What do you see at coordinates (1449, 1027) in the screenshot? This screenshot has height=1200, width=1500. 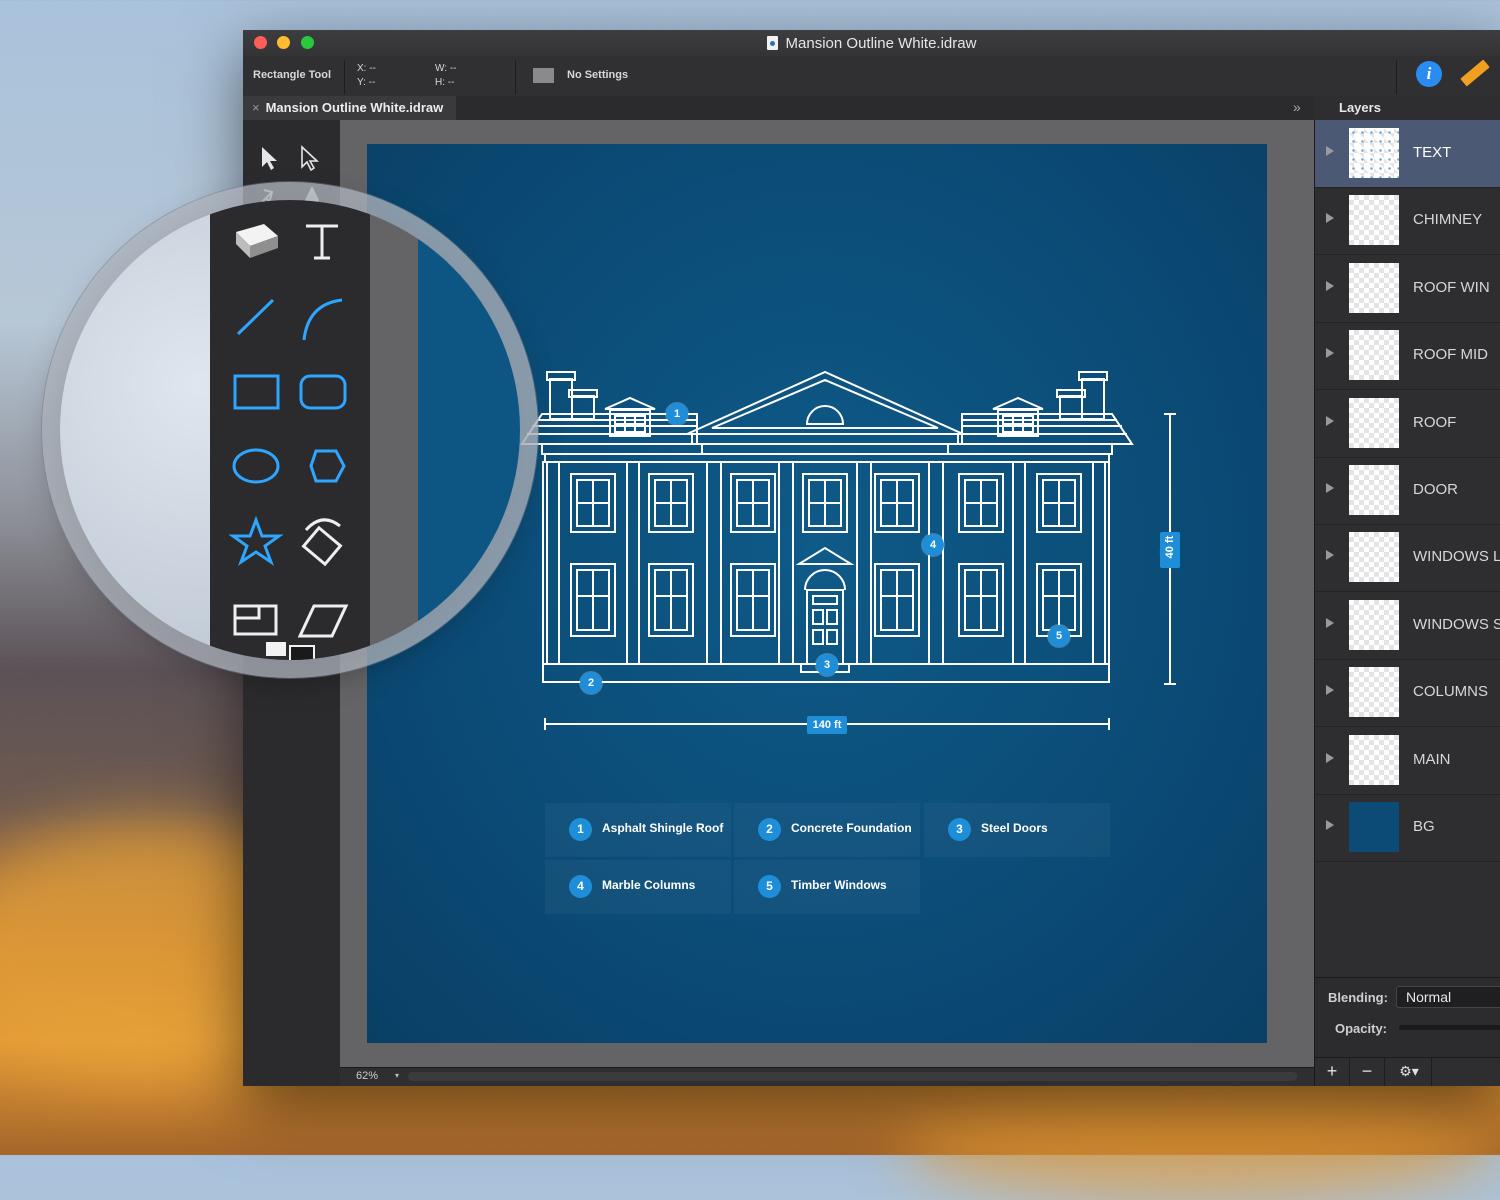 I see `opacity-slider` at bounding box center [1449, 1027].